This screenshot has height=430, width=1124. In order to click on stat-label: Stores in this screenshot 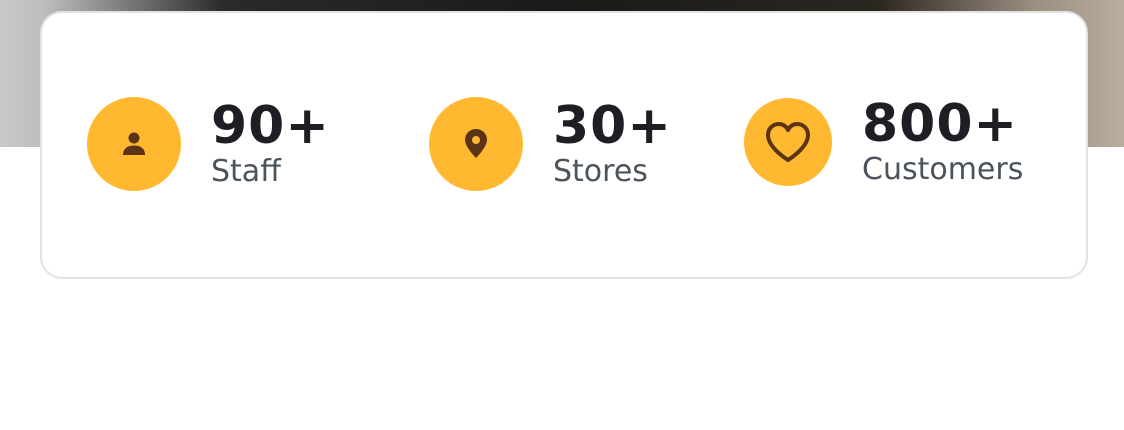, I will do `click(600, 171)`.